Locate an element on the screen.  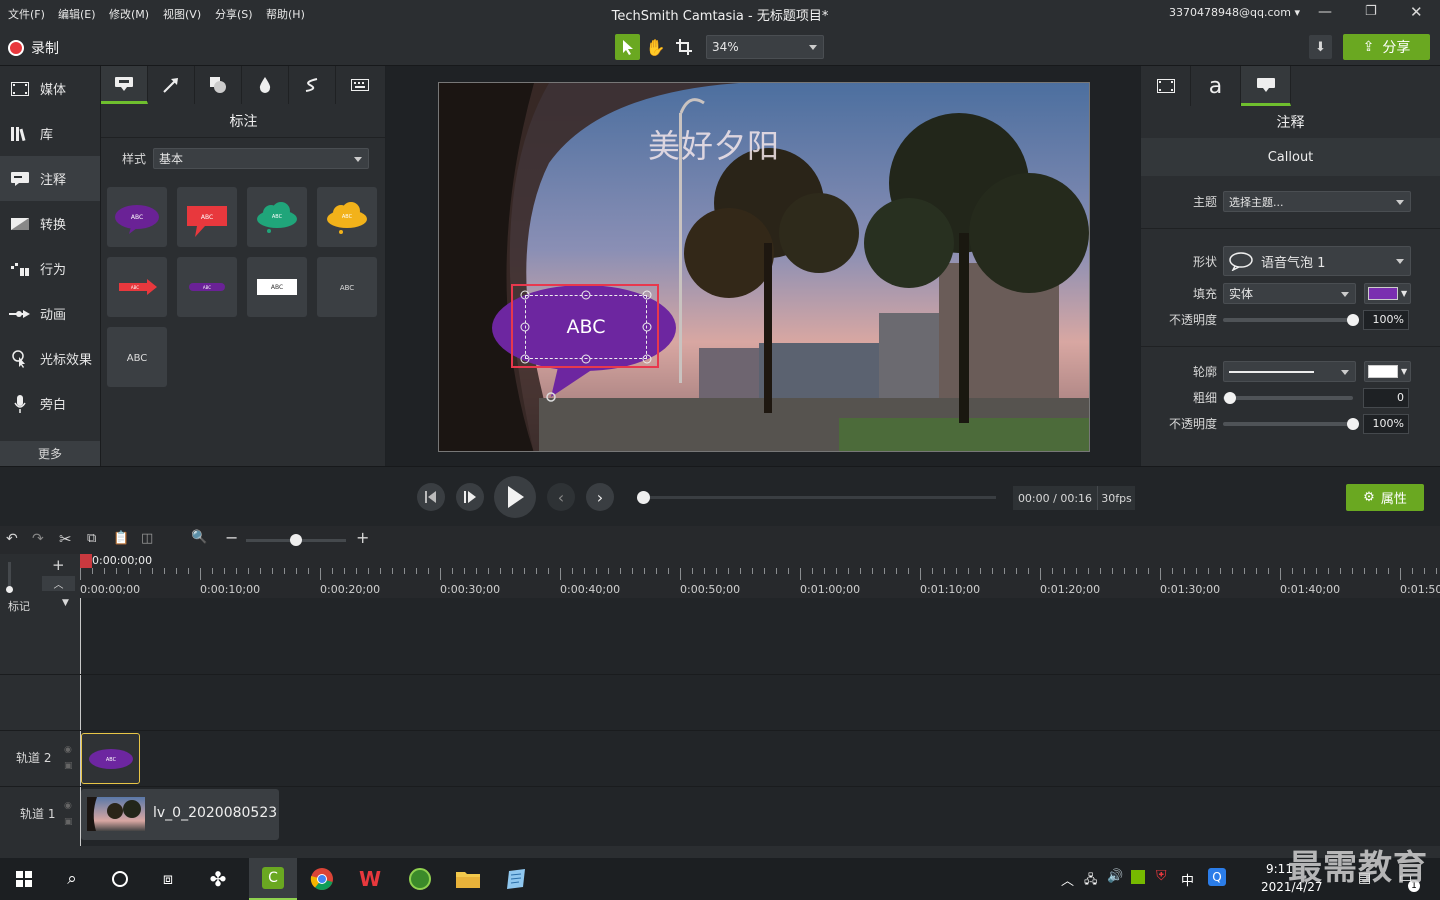
scrub-handle is located at coordinates (643, 497).